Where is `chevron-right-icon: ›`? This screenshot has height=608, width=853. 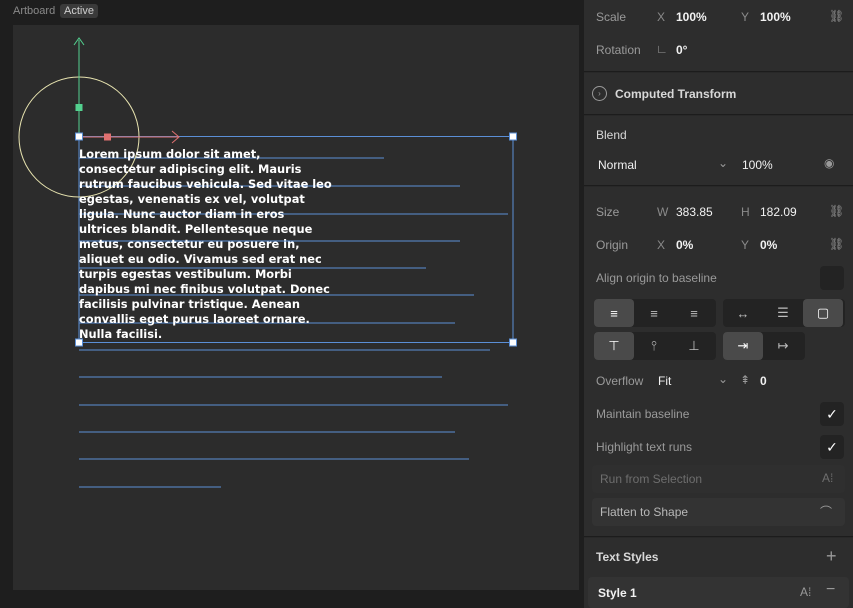 chevron-right-icon: › is located at coordinates (599, 93).